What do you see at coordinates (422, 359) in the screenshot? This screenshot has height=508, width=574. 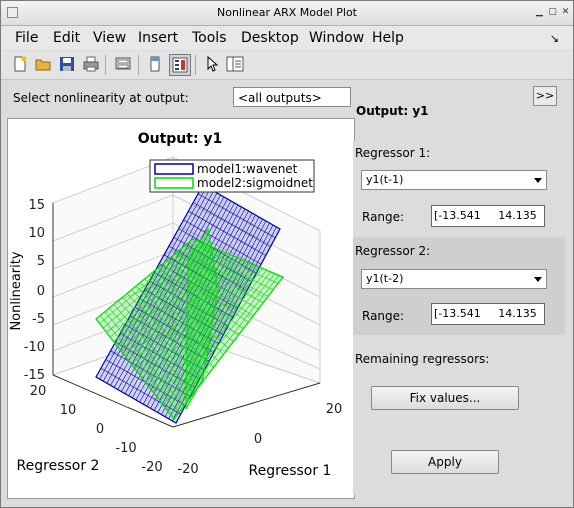 I see `remaining-regressors-label: Remaining regressors:` at bounding box center [422, 359].